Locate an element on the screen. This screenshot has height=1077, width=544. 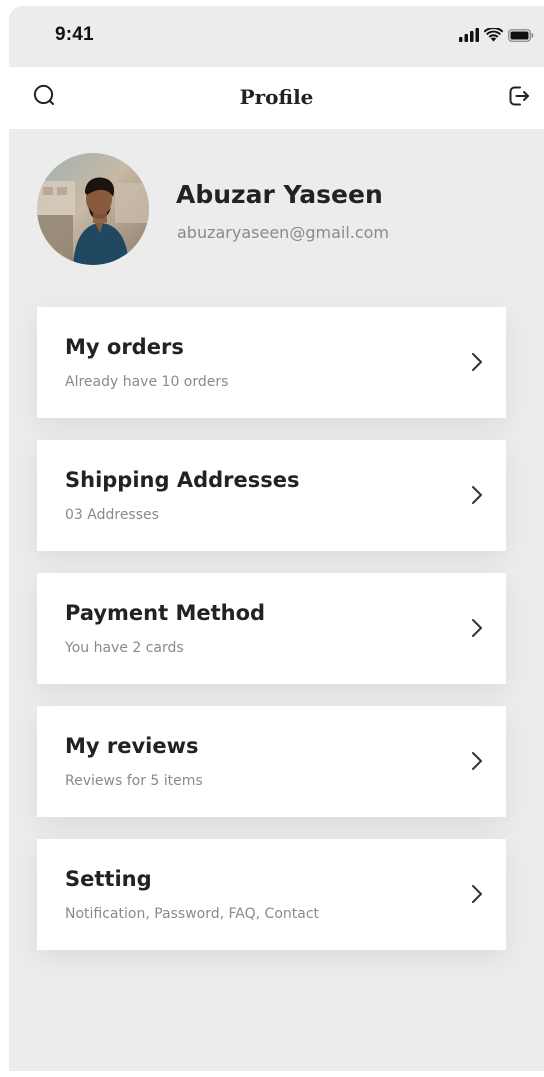
menu-item-subtitle: Notification, Password, FAQ, Contact is located at coordinates (192, 914).